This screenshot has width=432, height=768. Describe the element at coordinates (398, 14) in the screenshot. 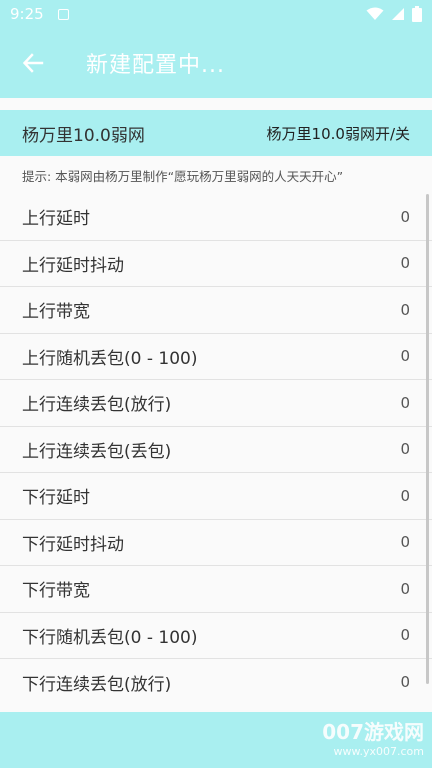

I see `signal-icon` at that location.